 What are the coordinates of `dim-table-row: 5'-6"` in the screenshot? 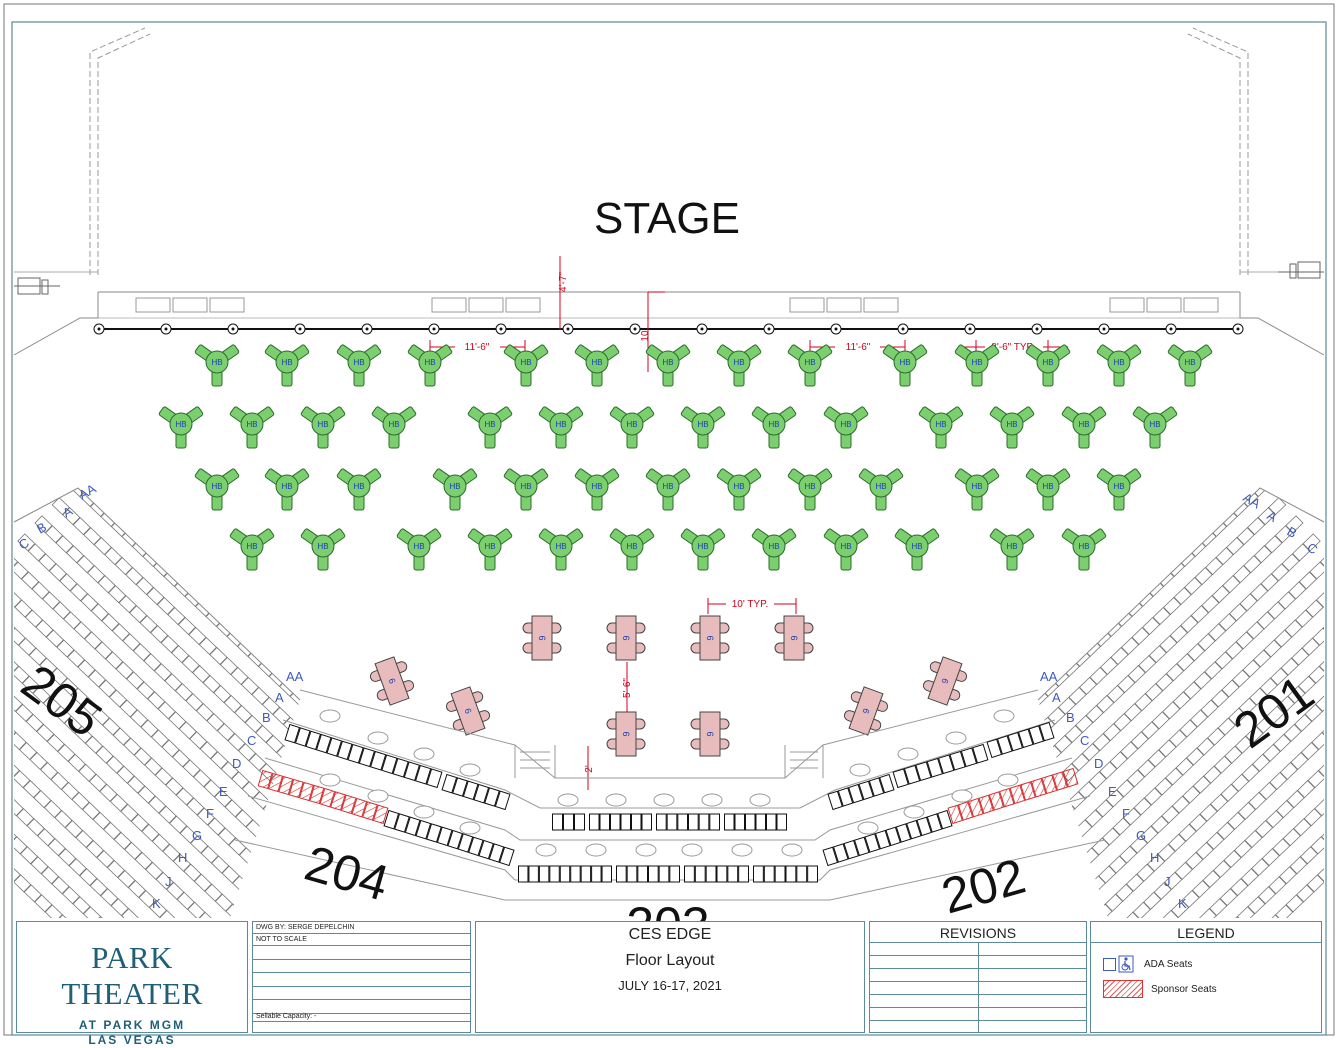 It's located at (627, 688).